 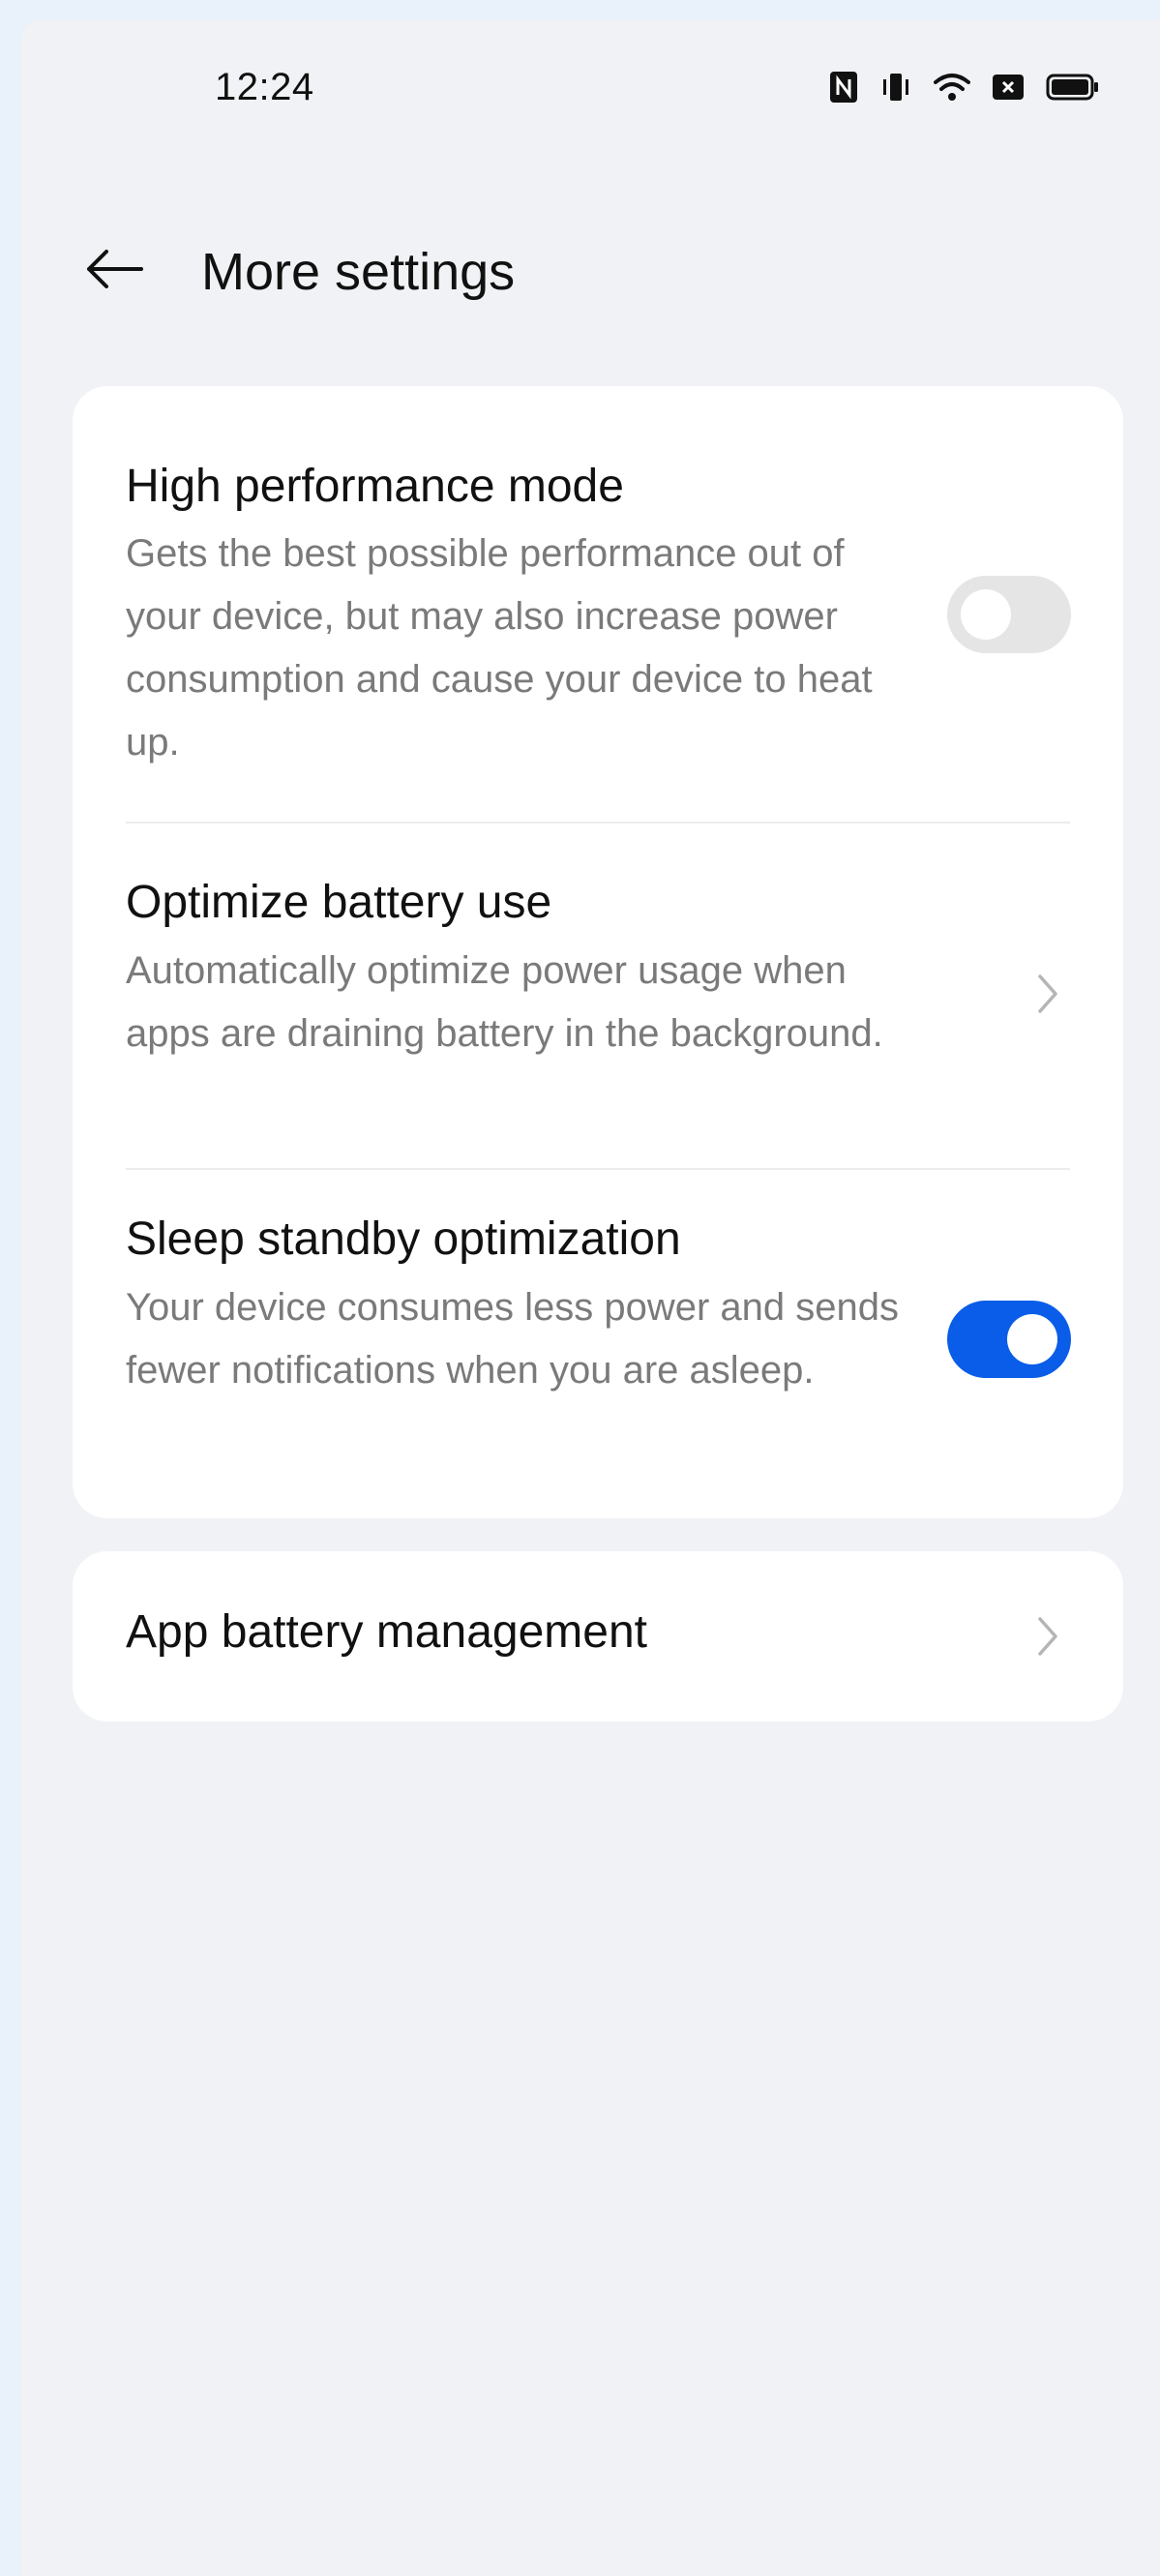 What do you see at coordinates (339, 902) in the screenshot?
I see `setting-title: Optimize battery use` at bounding box center [339, 902].